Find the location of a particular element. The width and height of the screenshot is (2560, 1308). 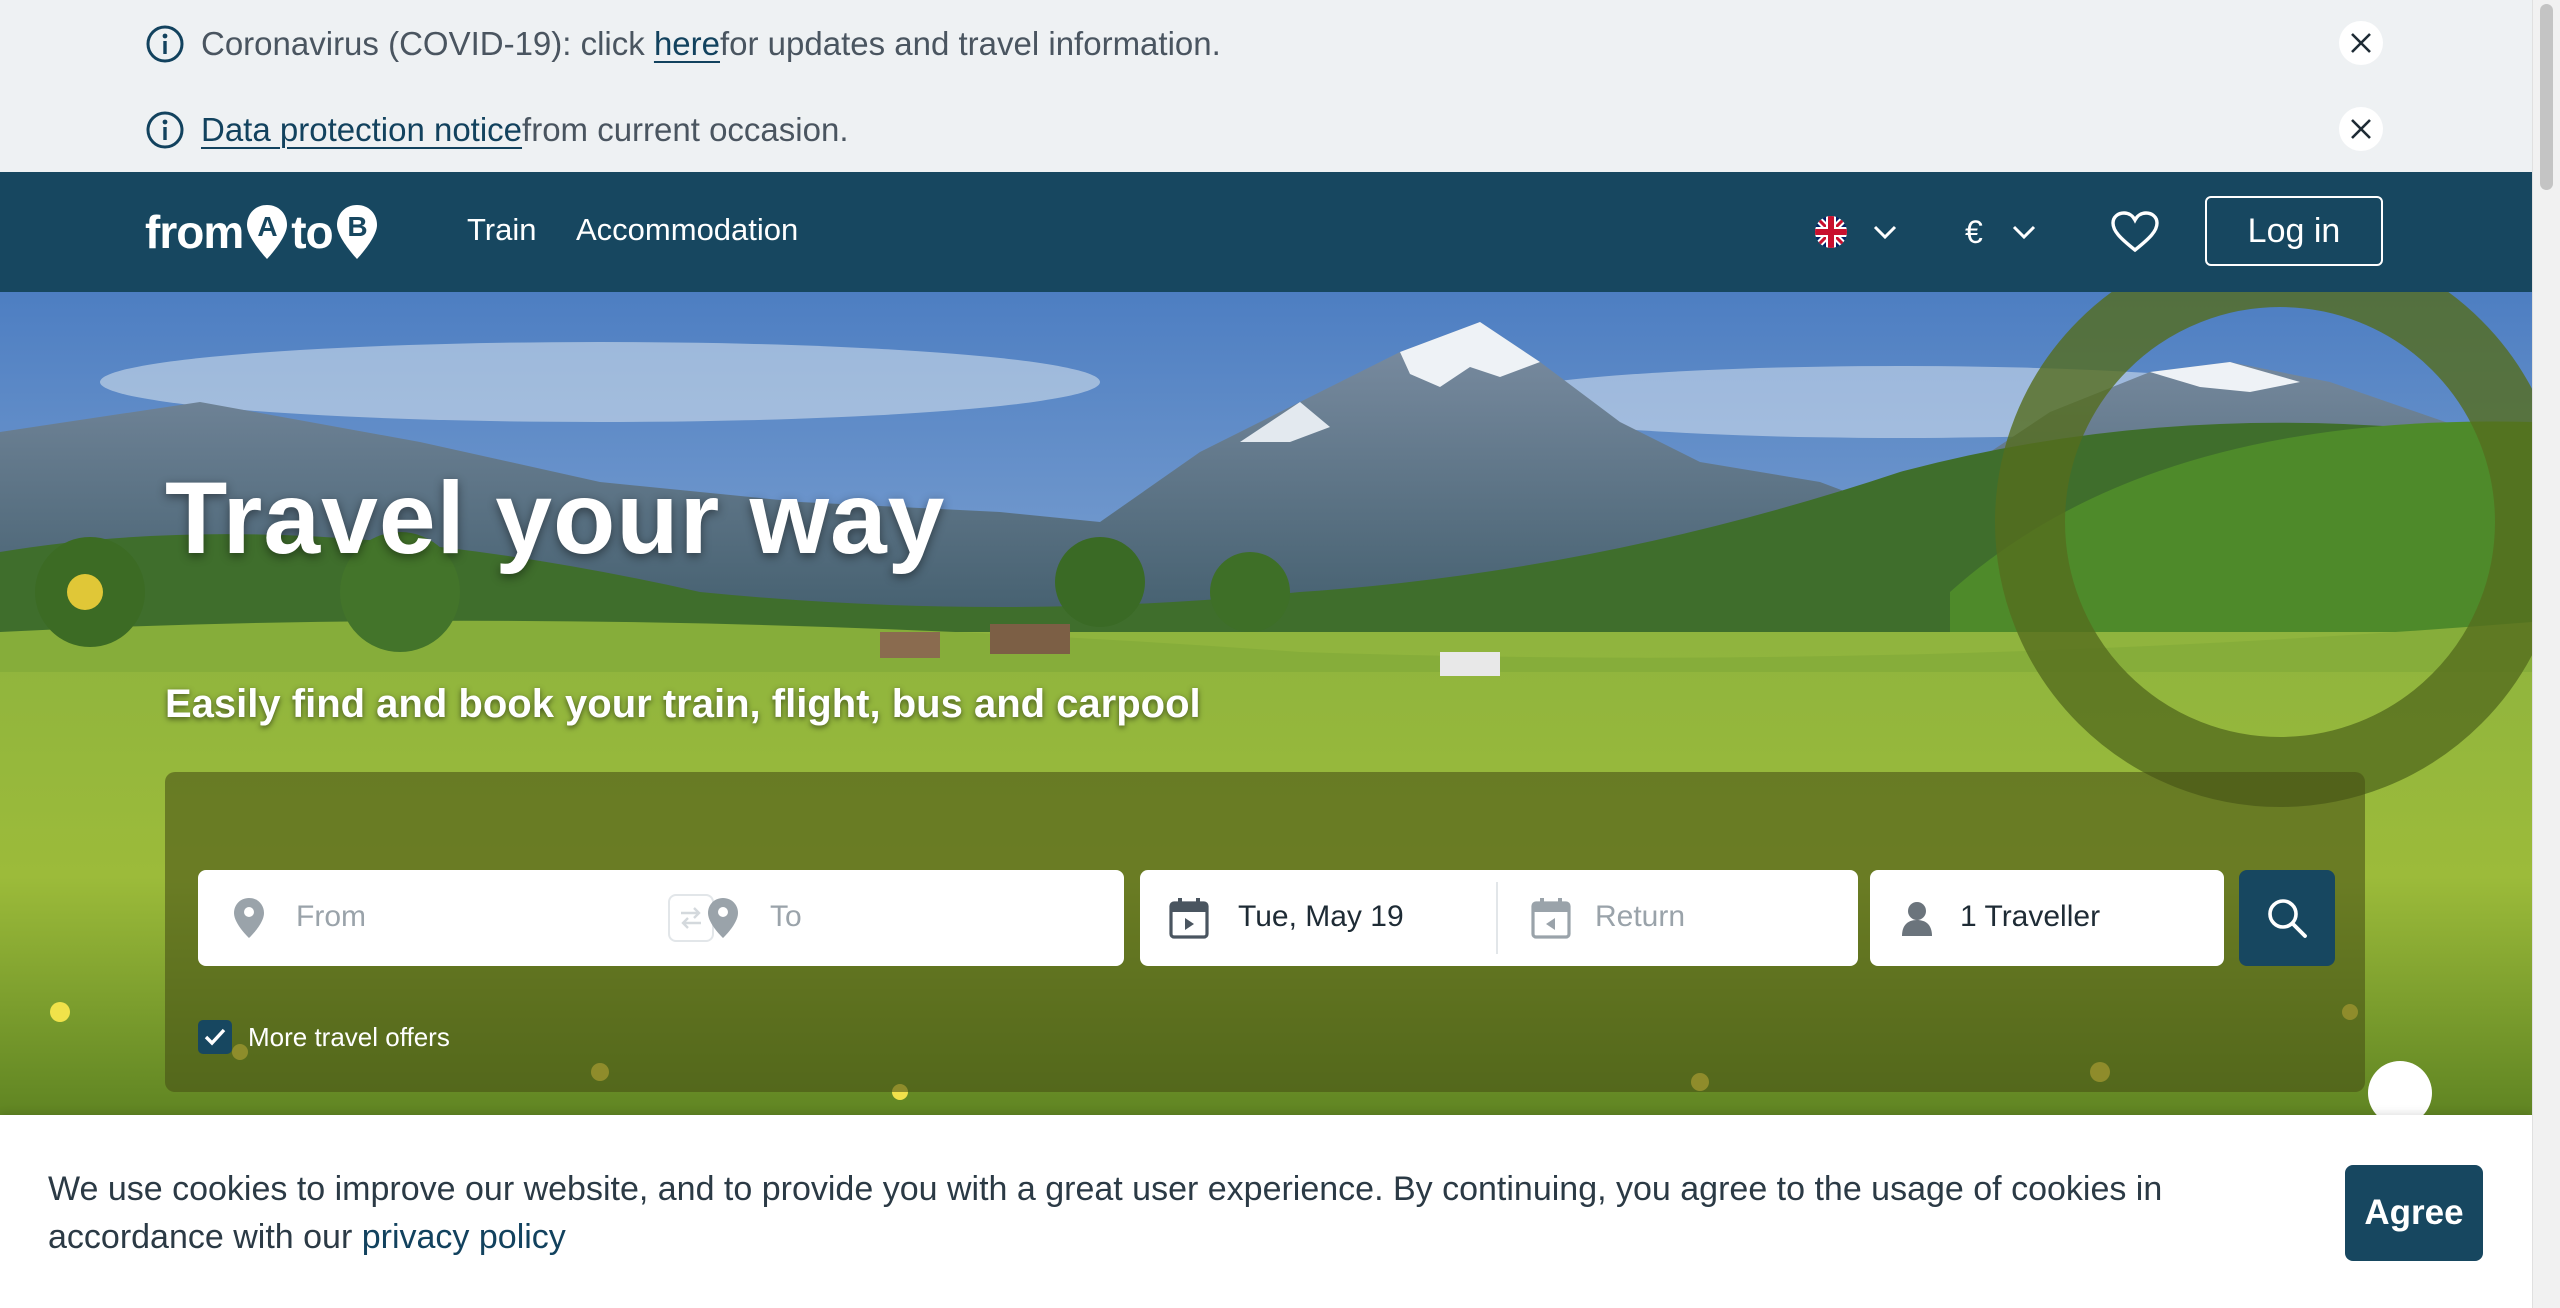

from-input: From is located at coordinates (331, 917).